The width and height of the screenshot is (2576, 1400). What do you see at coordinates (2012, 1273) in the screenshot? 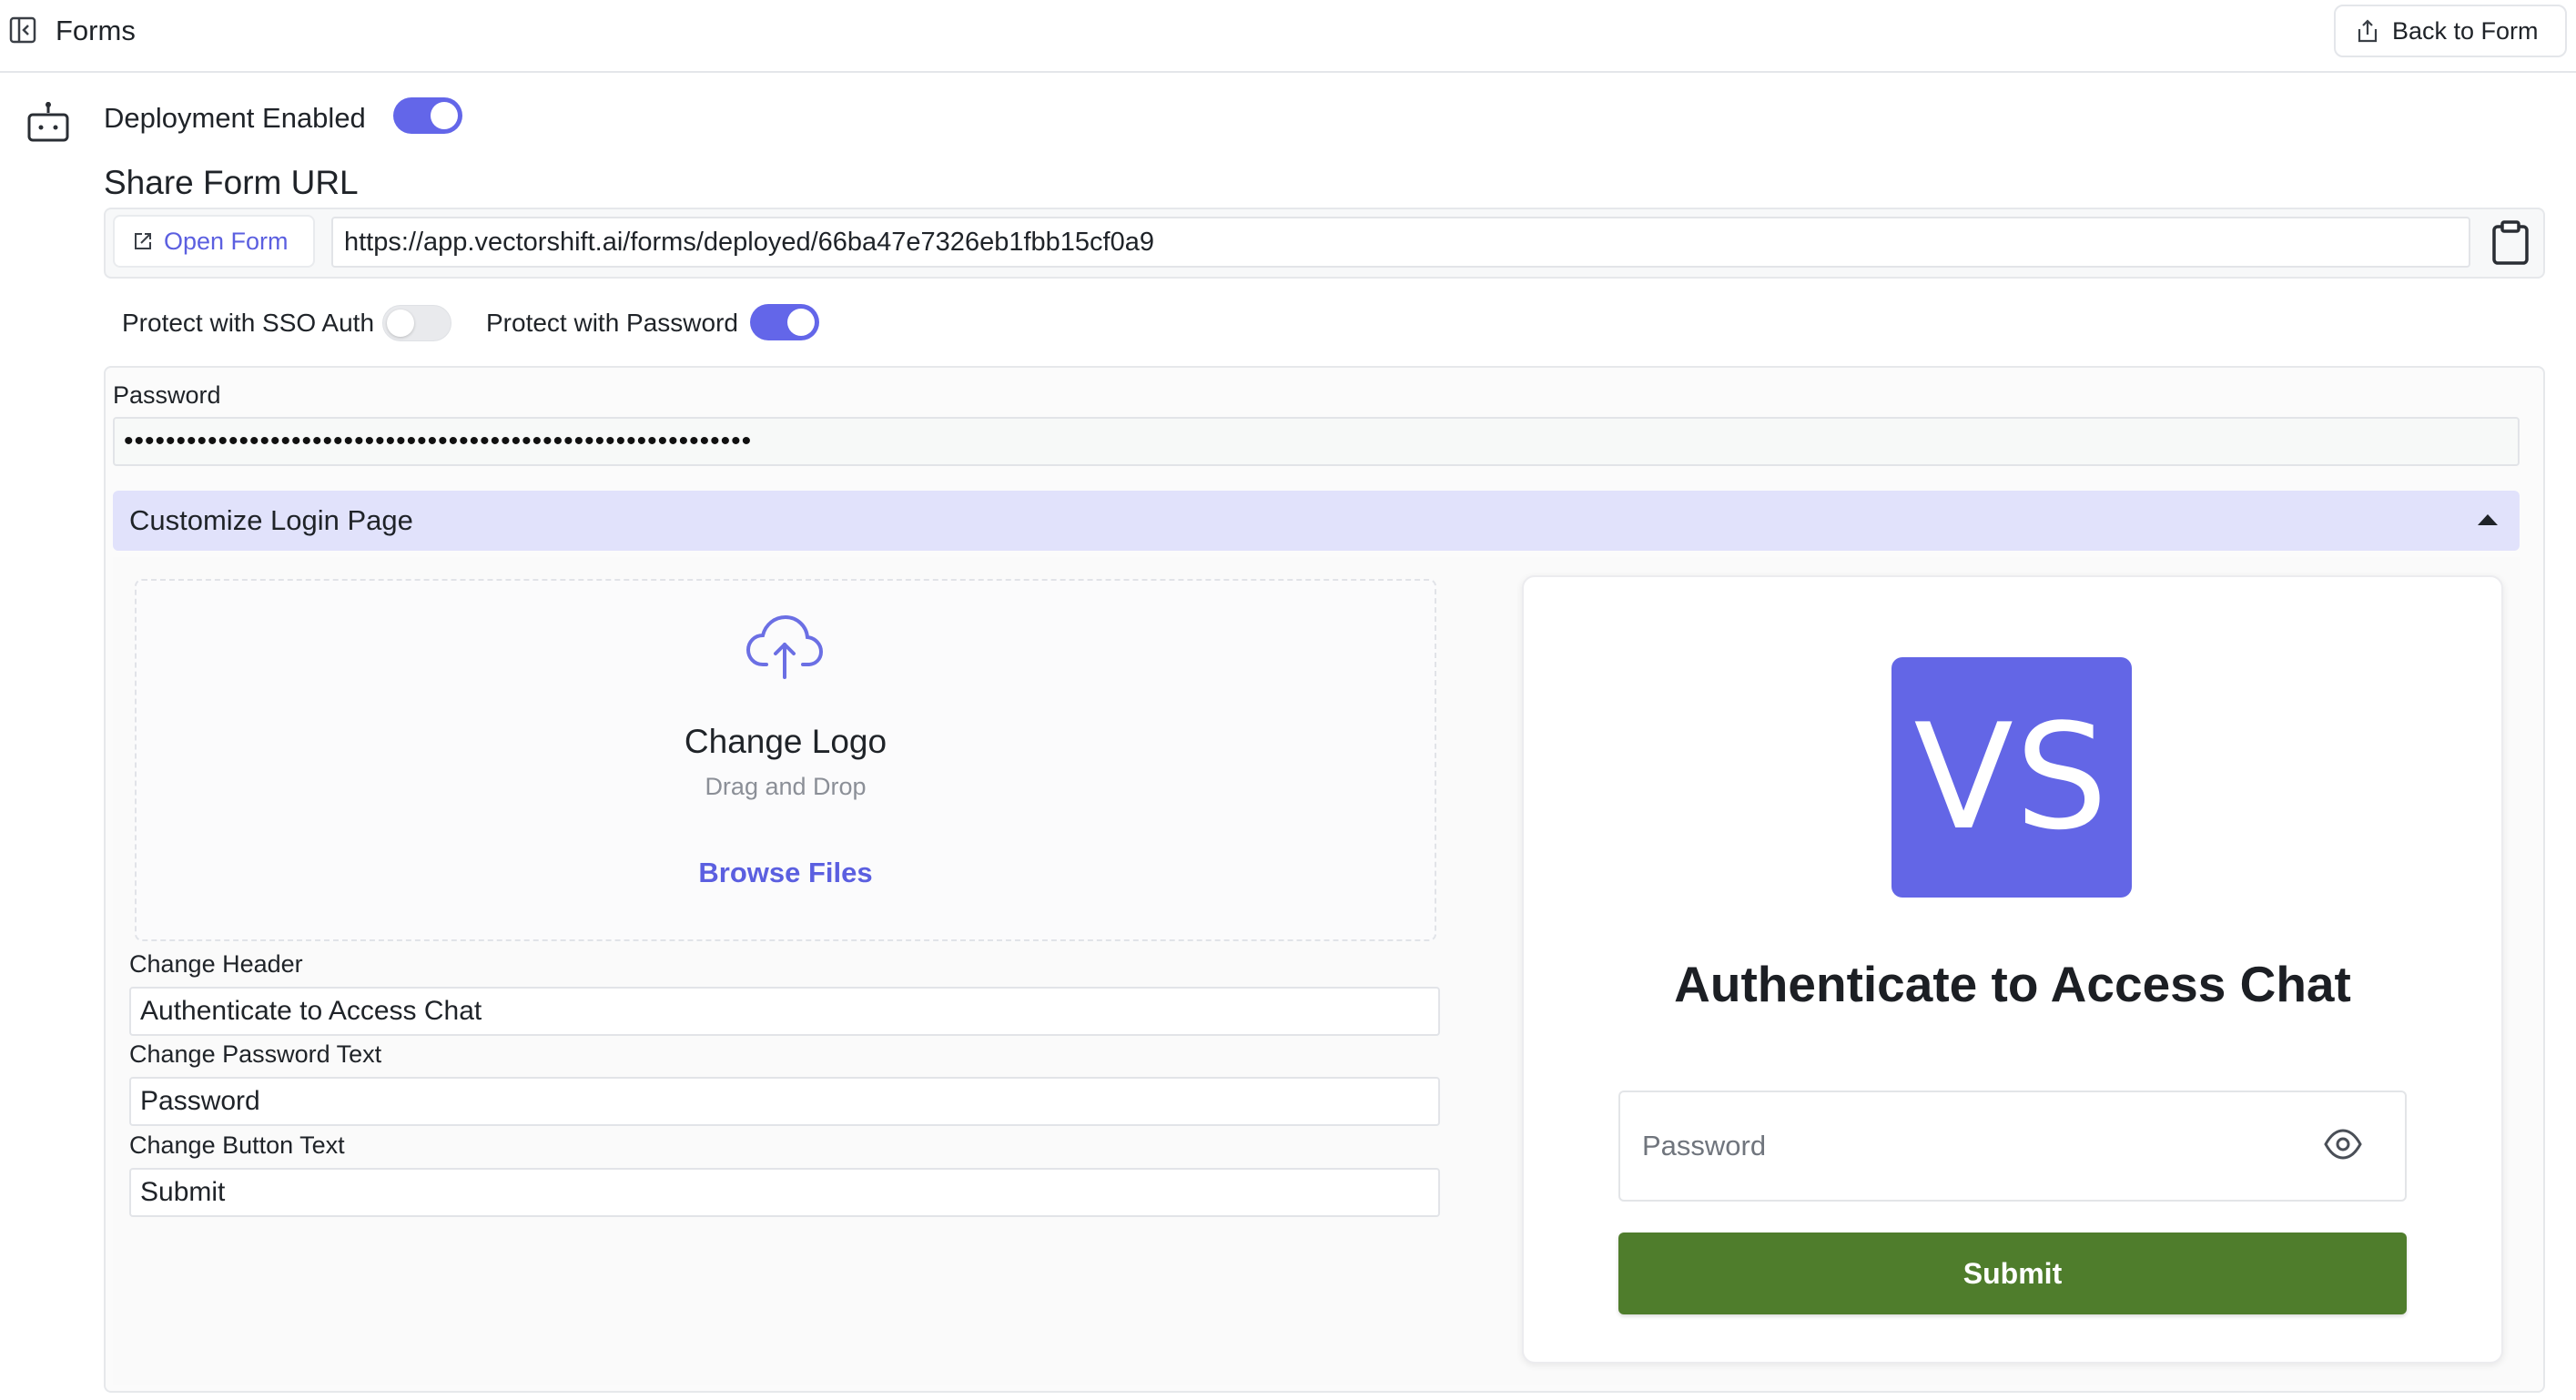
I see `preview-submit-button: Submit` at bounding box center [2012, 1273].